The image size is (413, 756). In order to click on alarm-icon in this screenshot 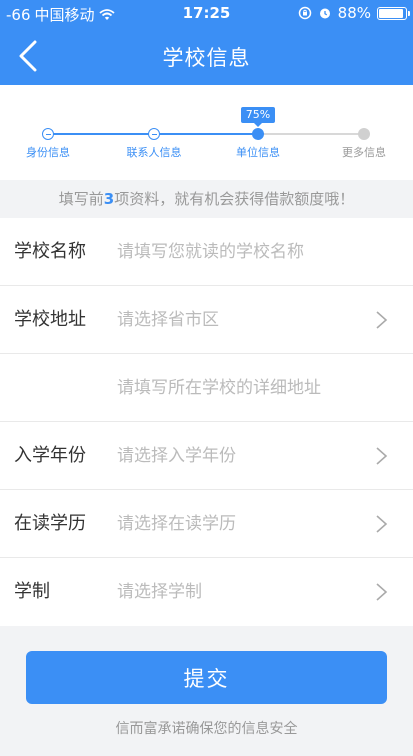, I will do `click(324, 13)`.